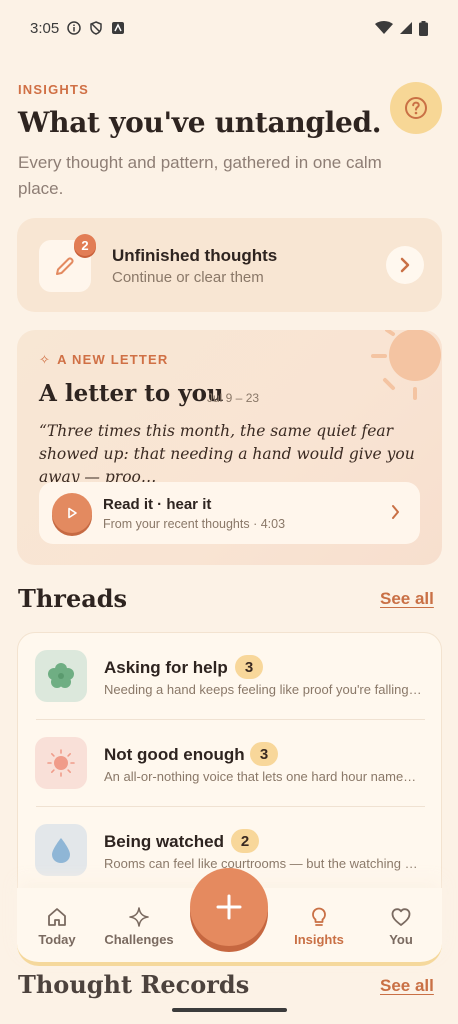 Image resolution: width=458 pixels, height=1024 pixels. Describe the element at coordinates (406, 28) in the screenshot. I see `cell-signal-icon` at that location.